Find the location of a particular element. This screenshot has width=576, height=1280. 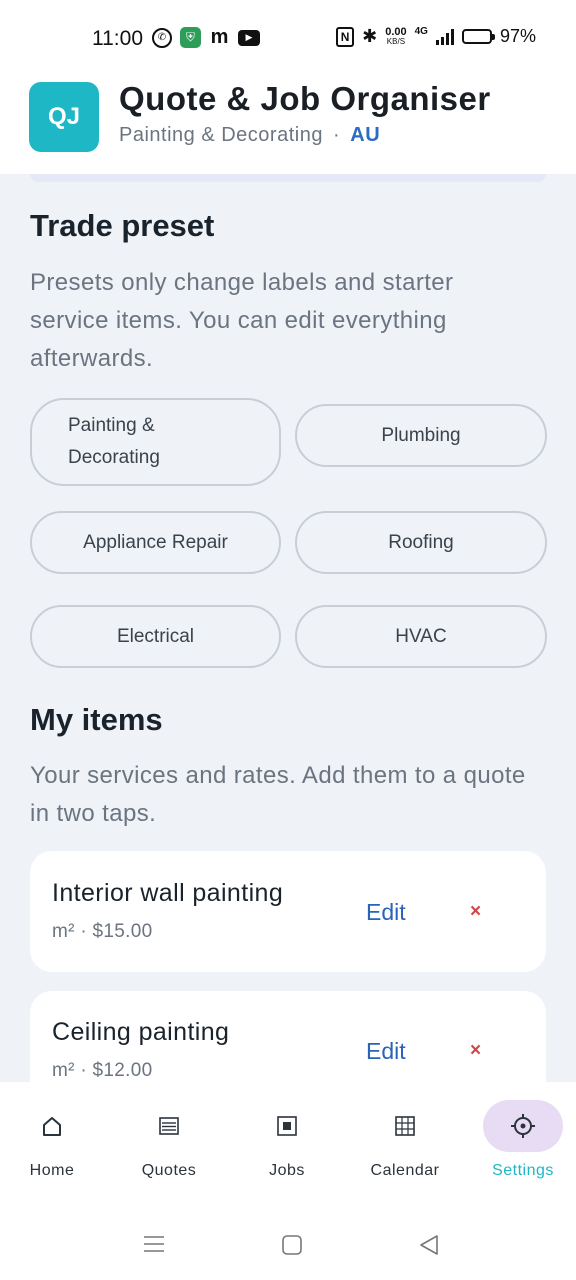

chip-label: HVAC is located at coordinates (421, 636).